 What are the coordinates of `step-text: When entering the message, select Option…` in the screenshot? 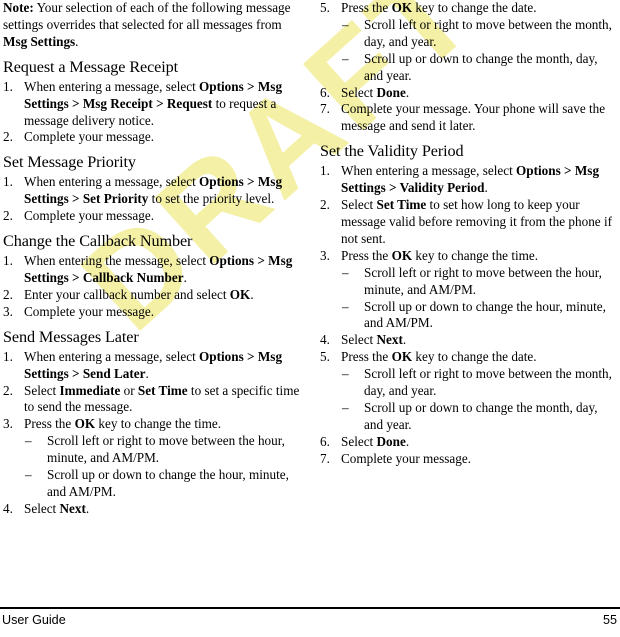 It's located at (158, 269).